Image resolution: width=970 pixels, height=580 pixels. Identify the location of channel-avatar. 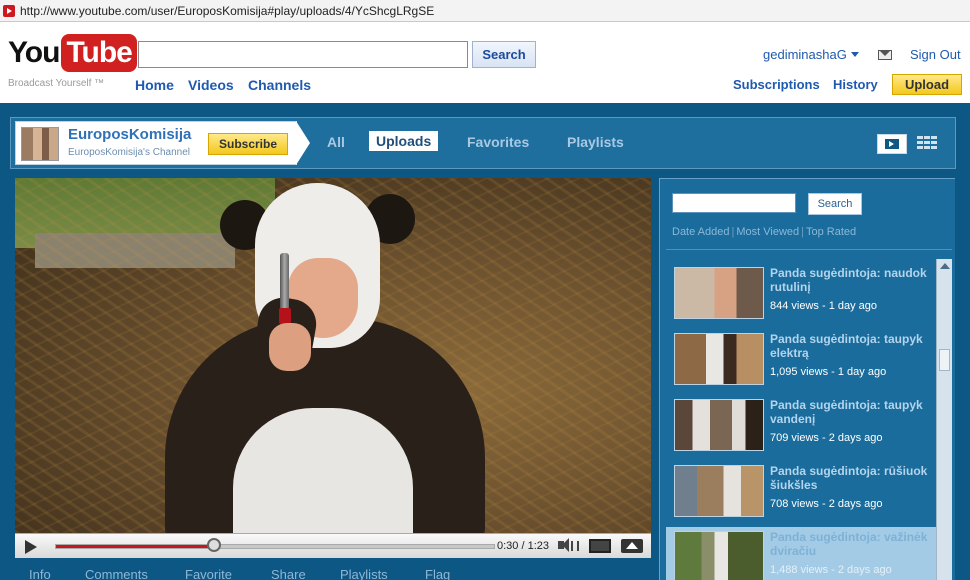
(40, 144).